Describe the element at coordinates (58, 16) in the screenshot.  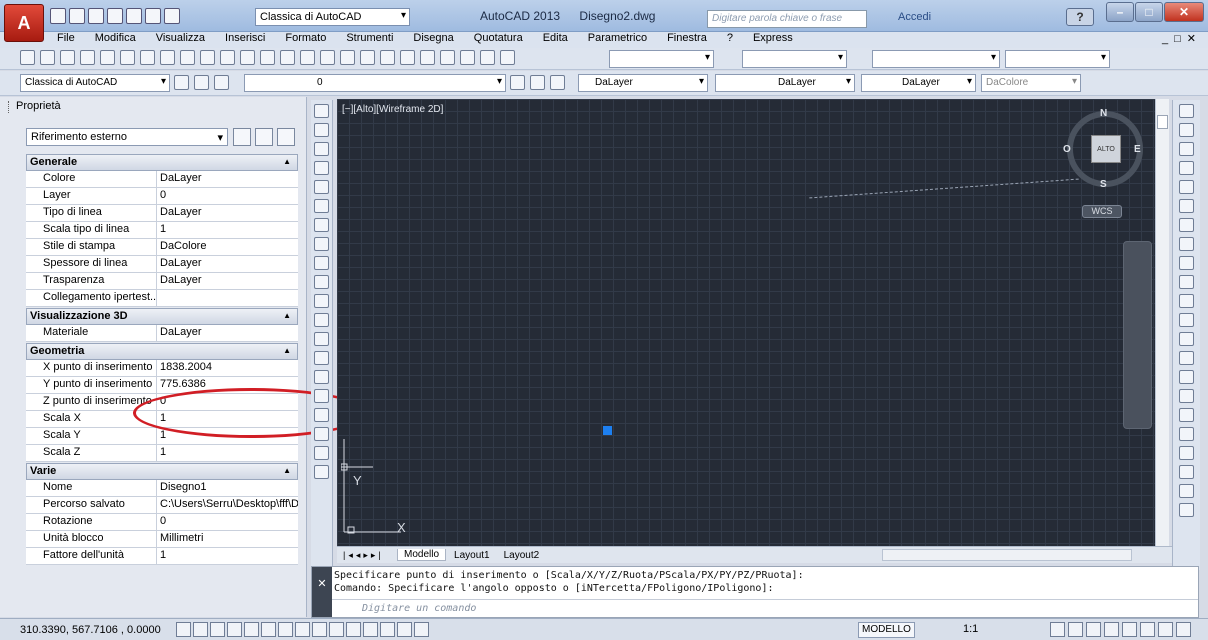
I see `new-icon` at that location.